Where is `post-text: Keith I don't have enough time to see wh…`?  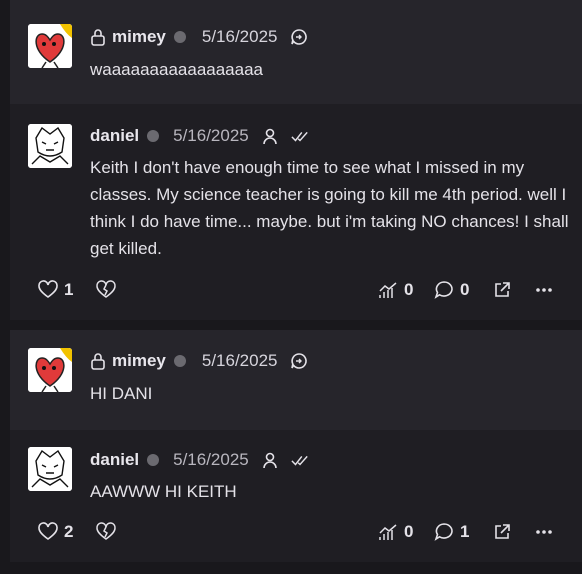 post-text: Keith I don't have enough time to see wh… is located at coordinates (329, 208).